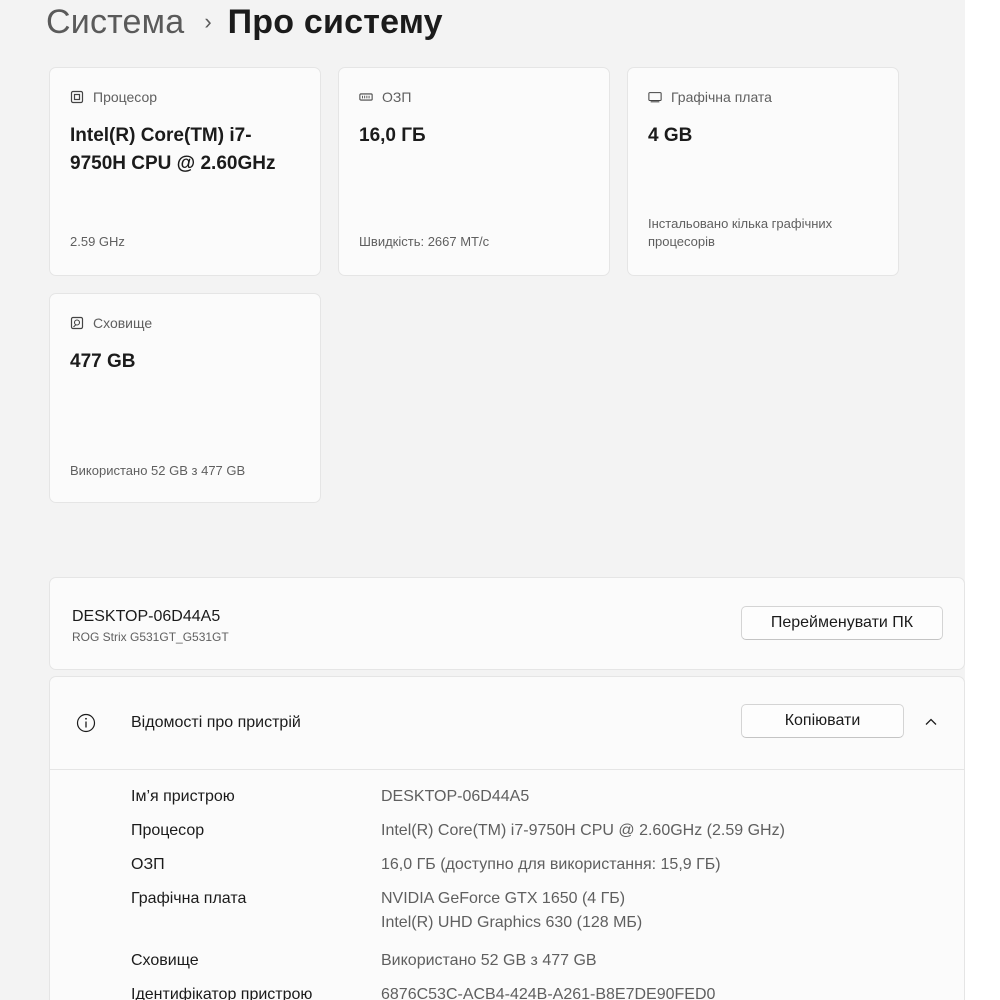 The height and width of the screenshot is (1000, 1000). Describe the element at coordinates (115, 22) in the screenshot. I see `breadcrumb-parent-link: Система` at that location.